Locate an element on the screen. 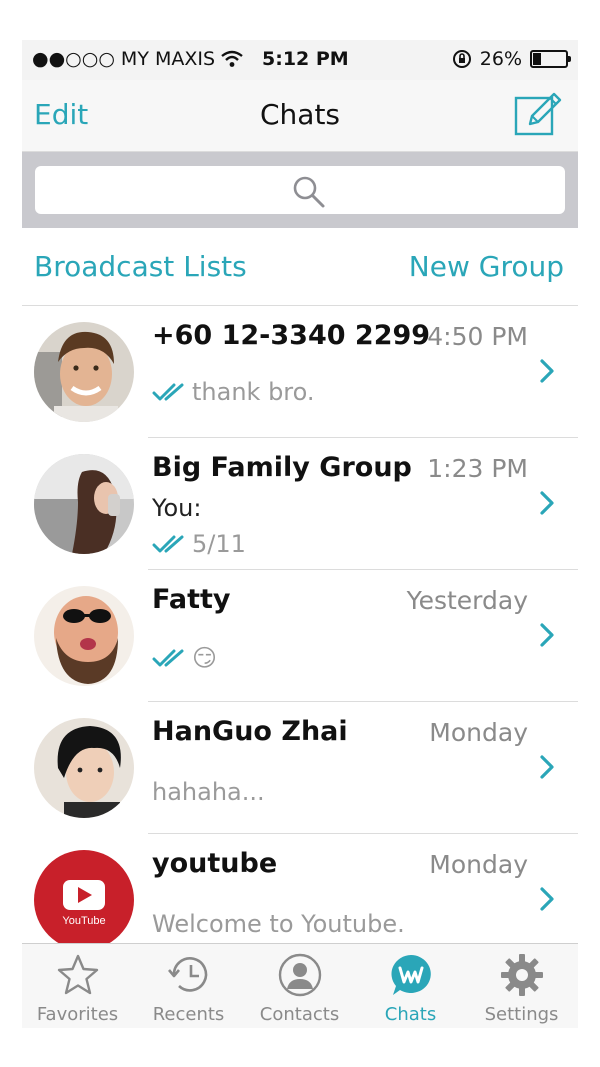 This screenshot has width=600, height=1067. smirk-emoji: 😏 is located at coordinates (205, 658).